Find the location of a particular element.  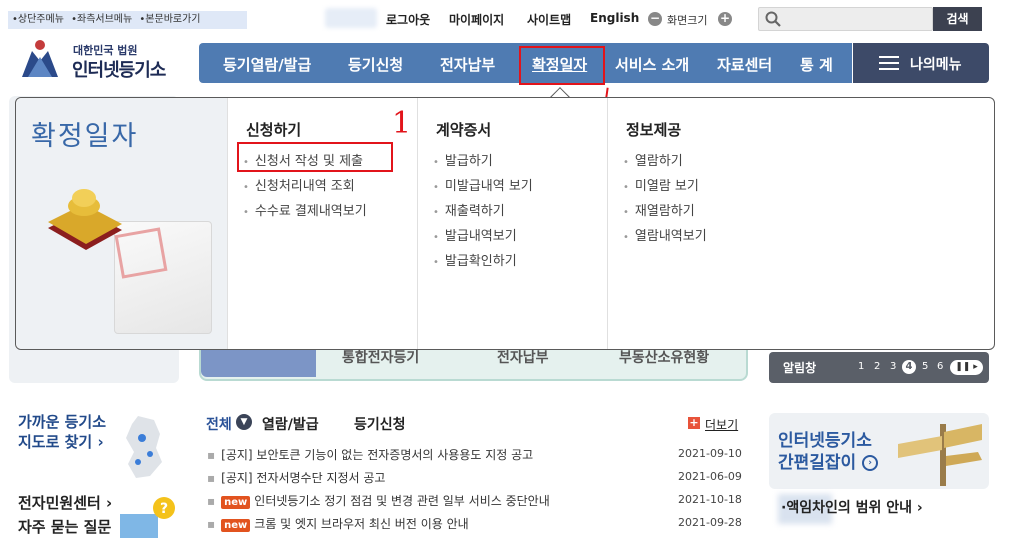

notice-item: ▪ new 크롬 및 엣지 브라우저 최신 버전 이용 안내 is located at coordinates (338, 523).